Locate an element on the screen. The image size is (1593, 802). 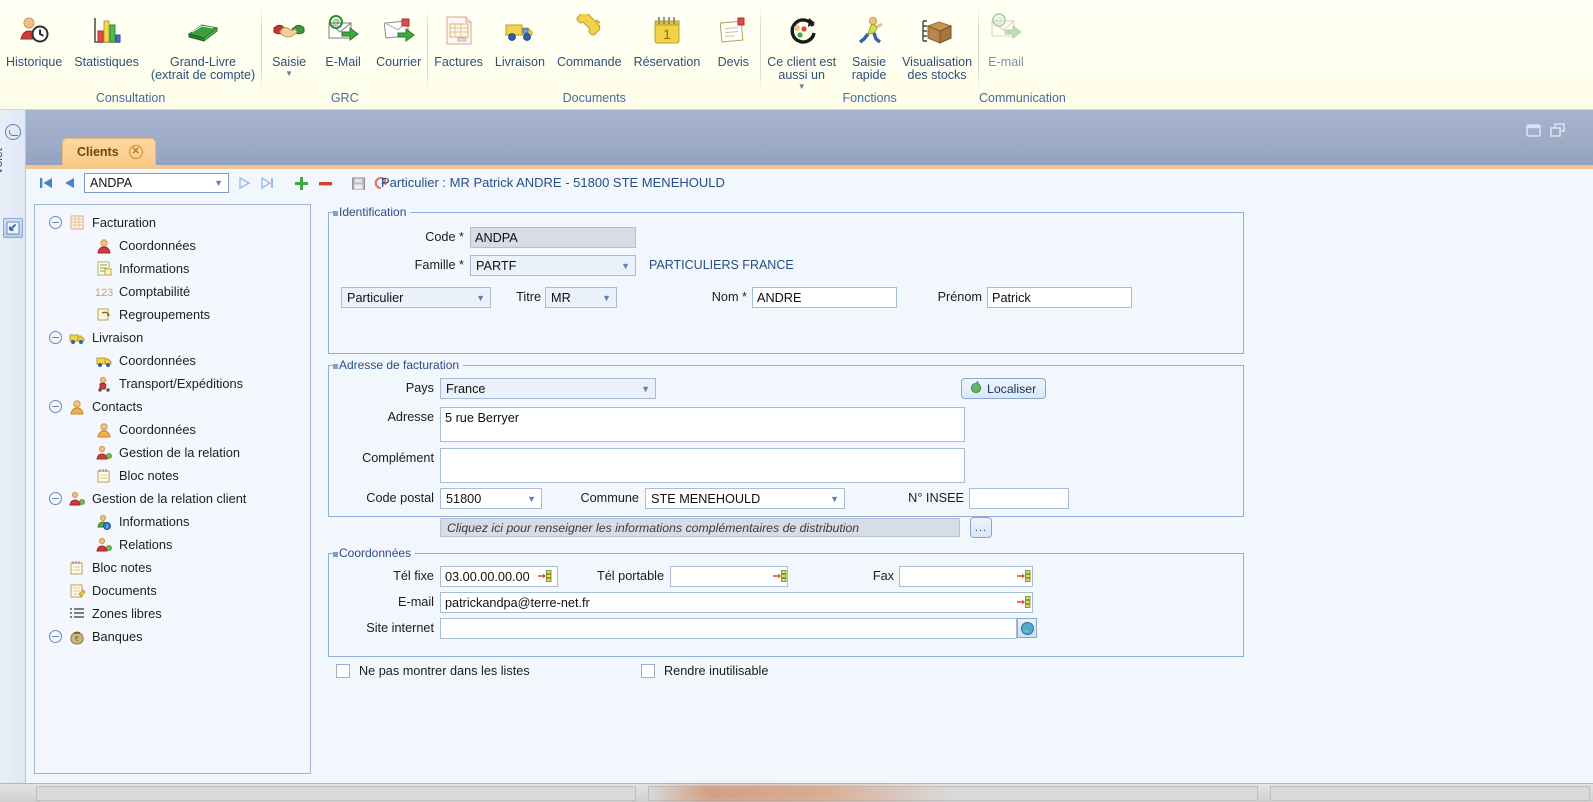
prenom-field: Patrick is located at coordinates (1059, 297).